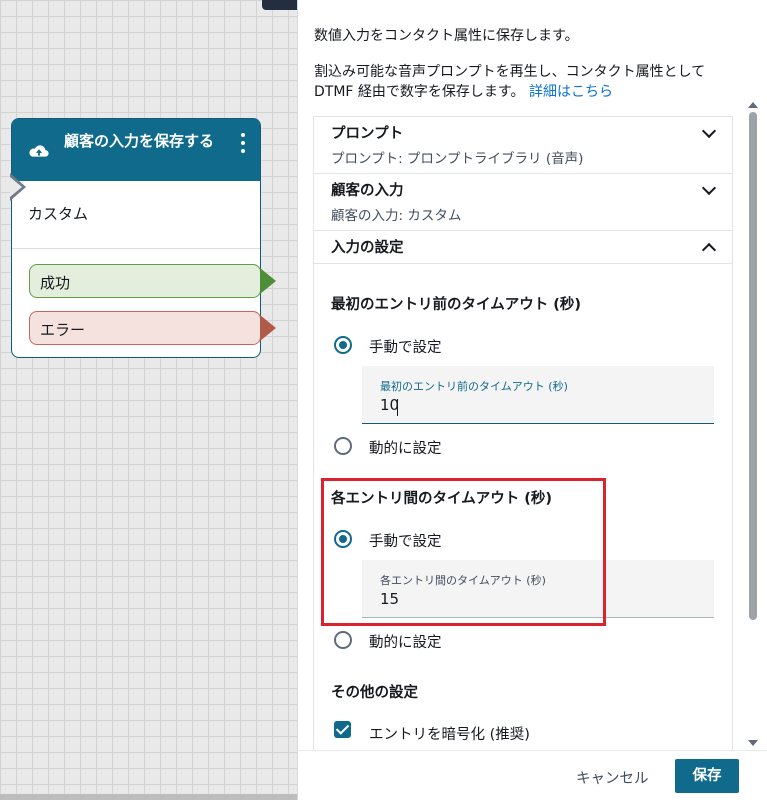 The width and height of the screenshot is (767, 800). Describe the element at coordinates (753, 743) in the screenshot. I see `scroll-down-arrow-icon` at that location.